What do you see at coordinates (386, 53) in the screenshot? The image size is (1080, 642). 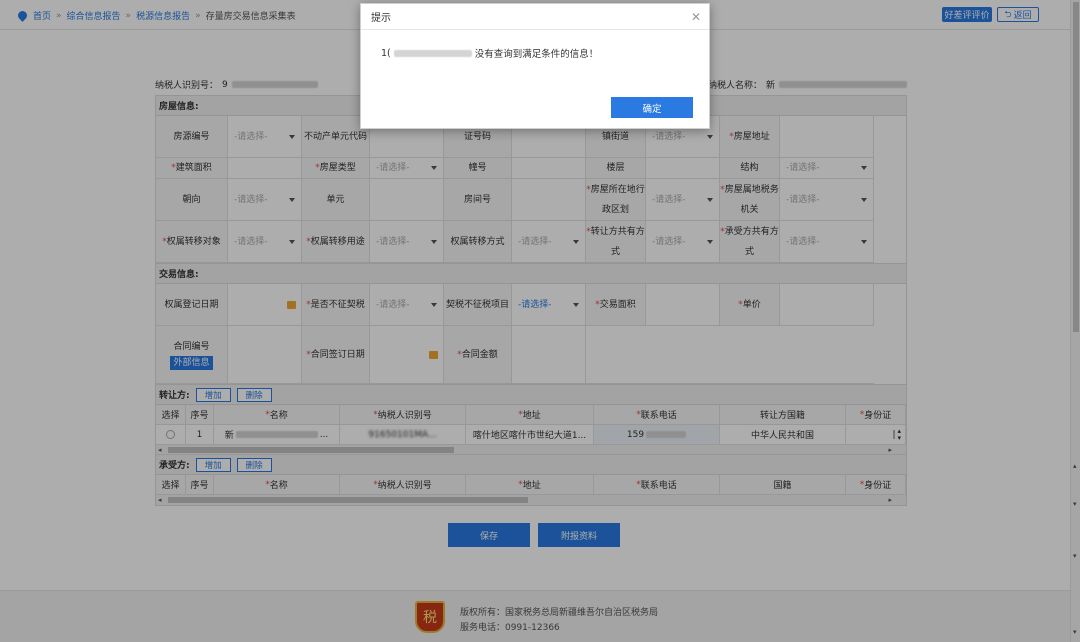 I see `message-prefix: 1(` at bounding box center [386, 53].